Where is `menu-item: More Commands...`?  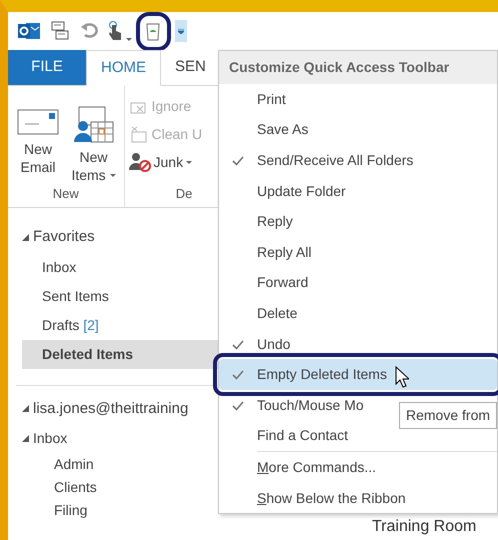
menu-item: More Commands... is located at coordinates (358, 467).